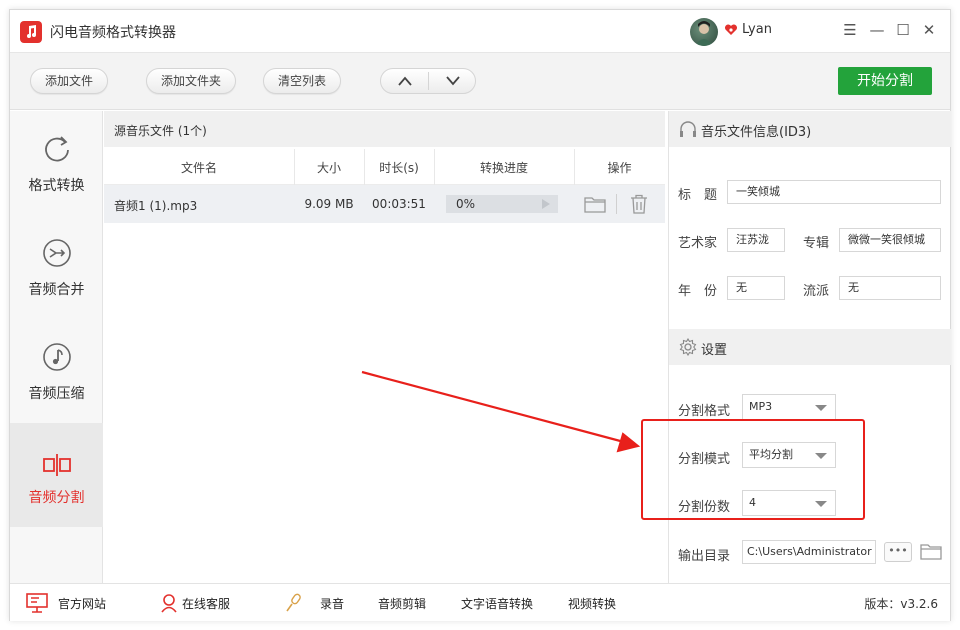  I want to click on version-label: 版本：v3.2.6, so click(901, 604).